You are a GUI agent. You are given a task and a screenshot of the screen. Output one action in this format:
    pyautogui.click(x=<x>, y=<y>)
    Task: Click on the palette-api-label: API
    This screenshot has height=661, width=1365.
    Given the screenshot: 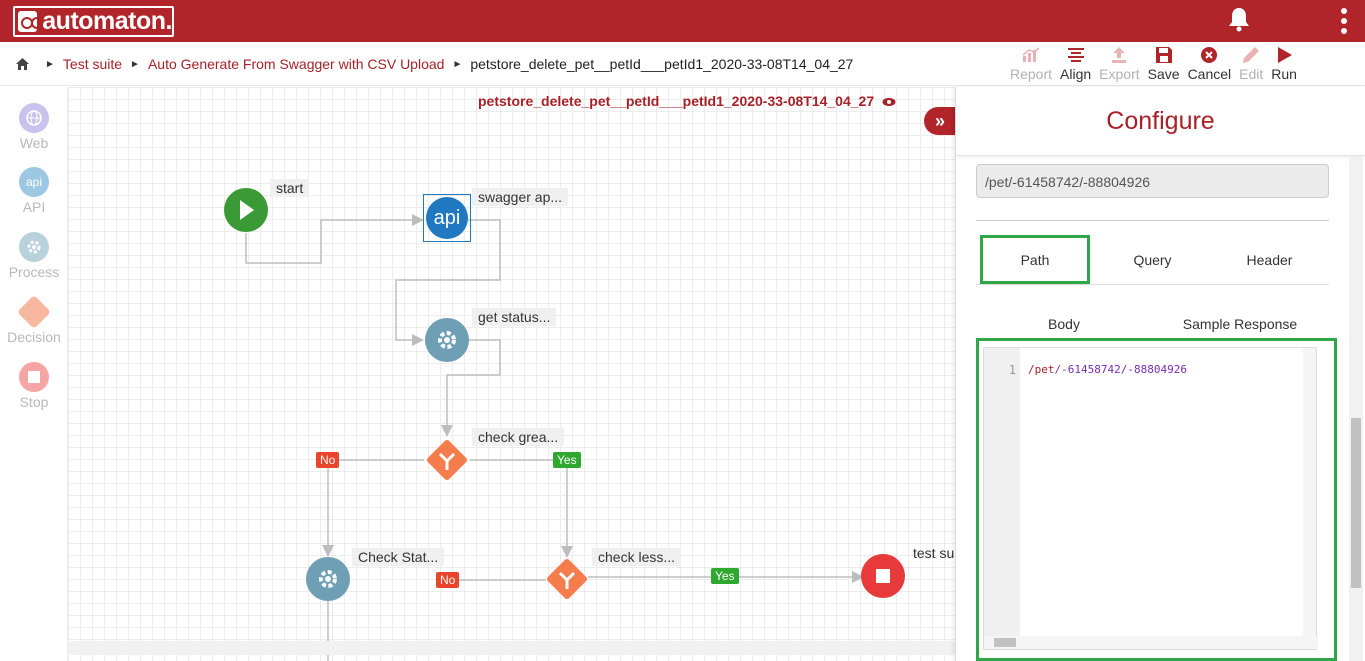 What is the action you would take?
    pyautogui.click(x=34, y=207)
    